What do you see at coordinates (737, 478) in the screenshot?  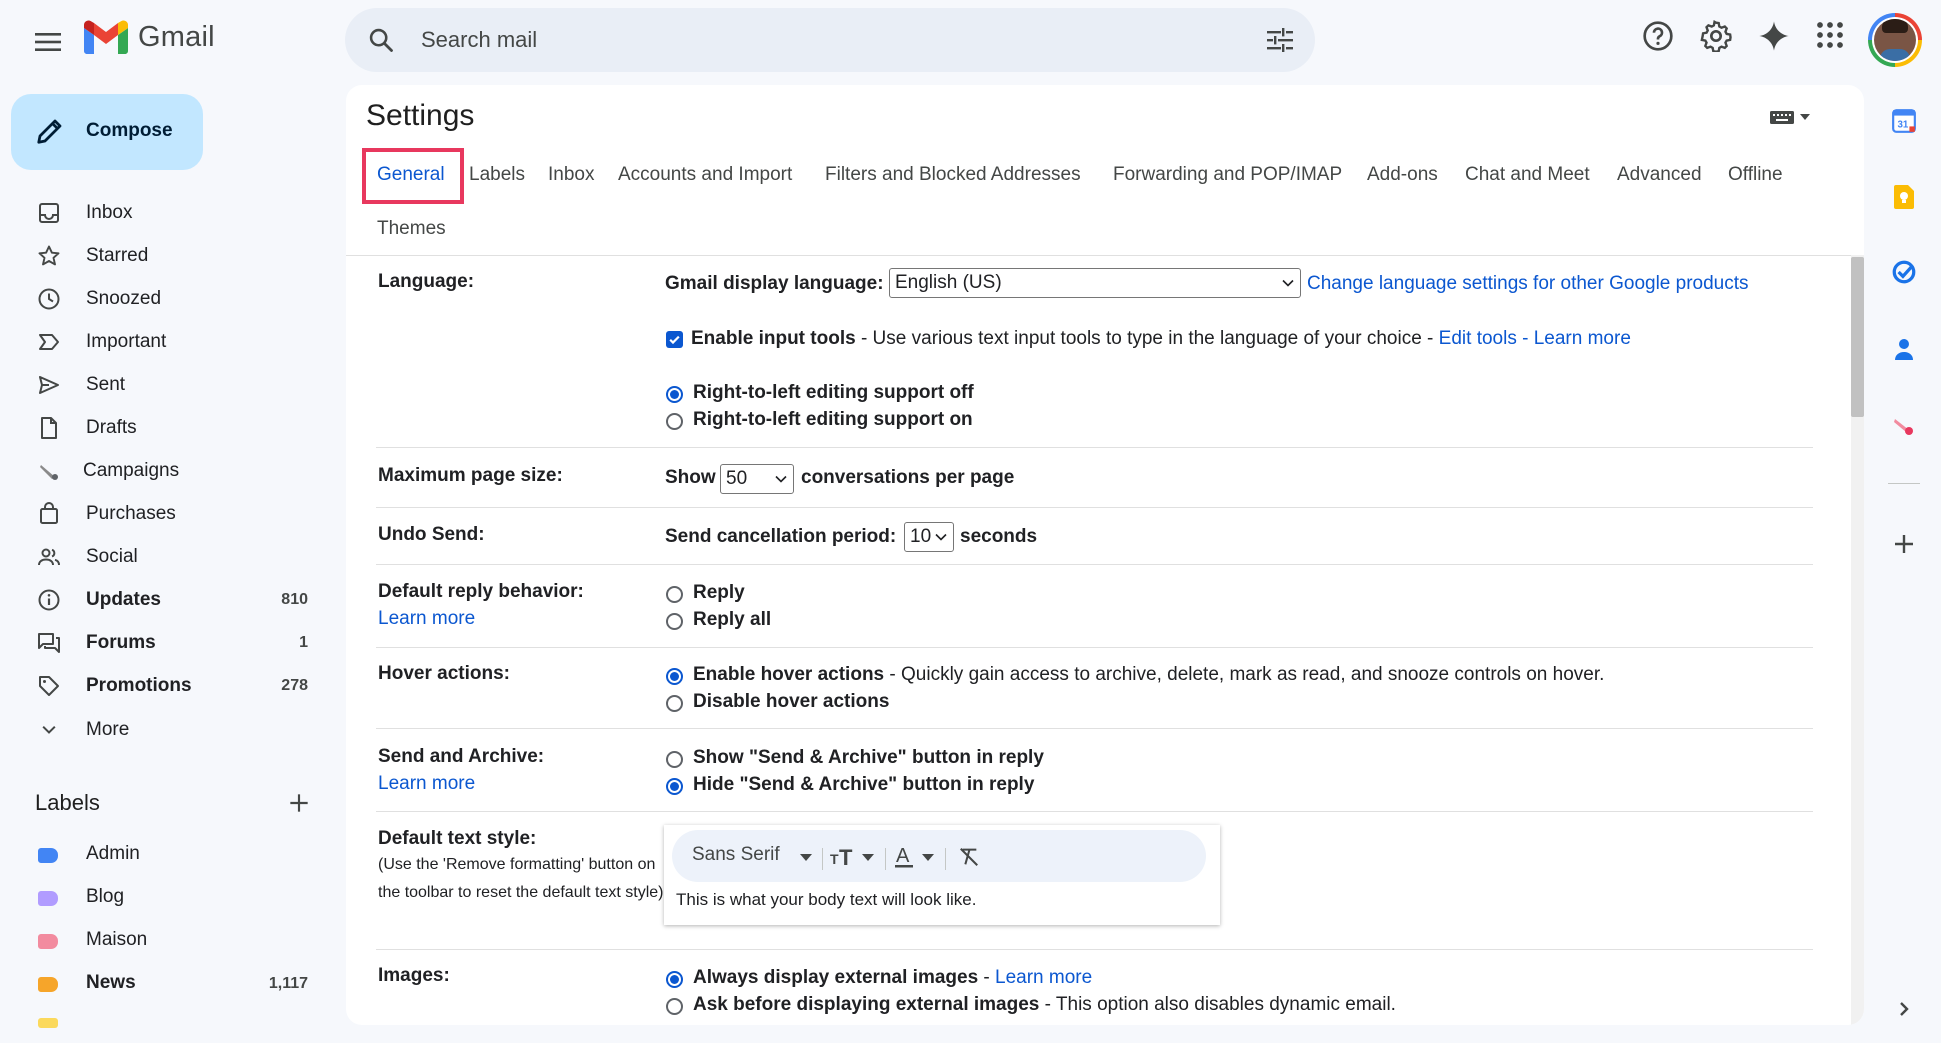 I see `page-size-value: 50` at bounding box center [737, 478].